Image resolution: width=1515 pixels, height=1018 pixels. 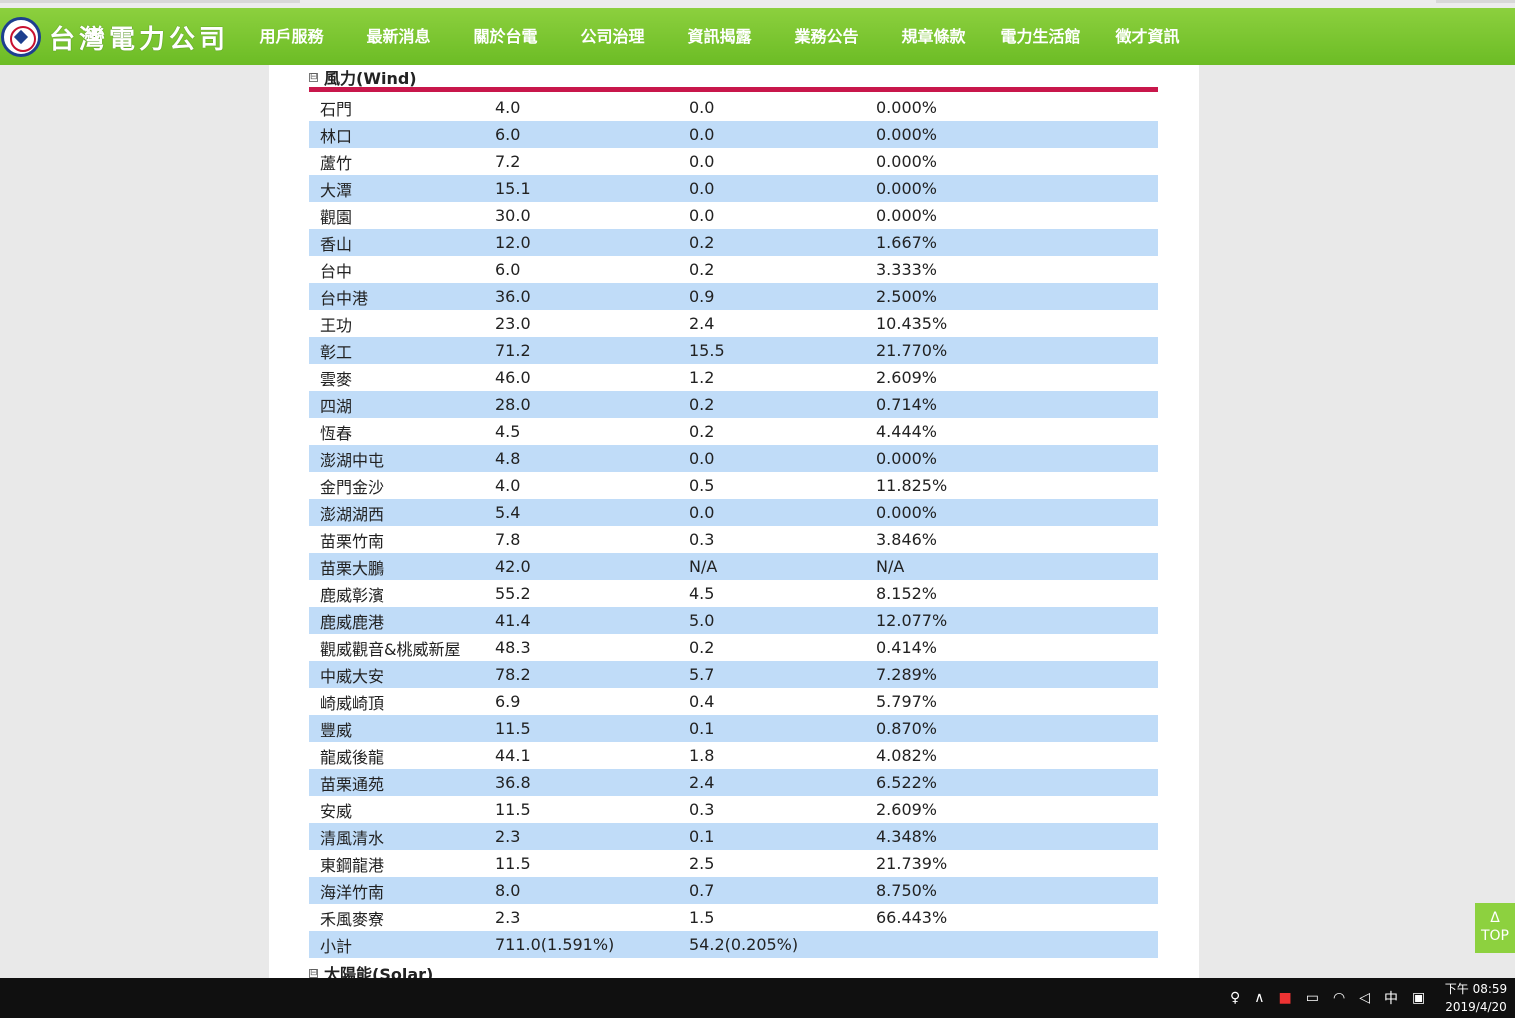 I want to click on table-row: 金門金沙 4.0 0.5 11.825%, so click(x=733, y=485).